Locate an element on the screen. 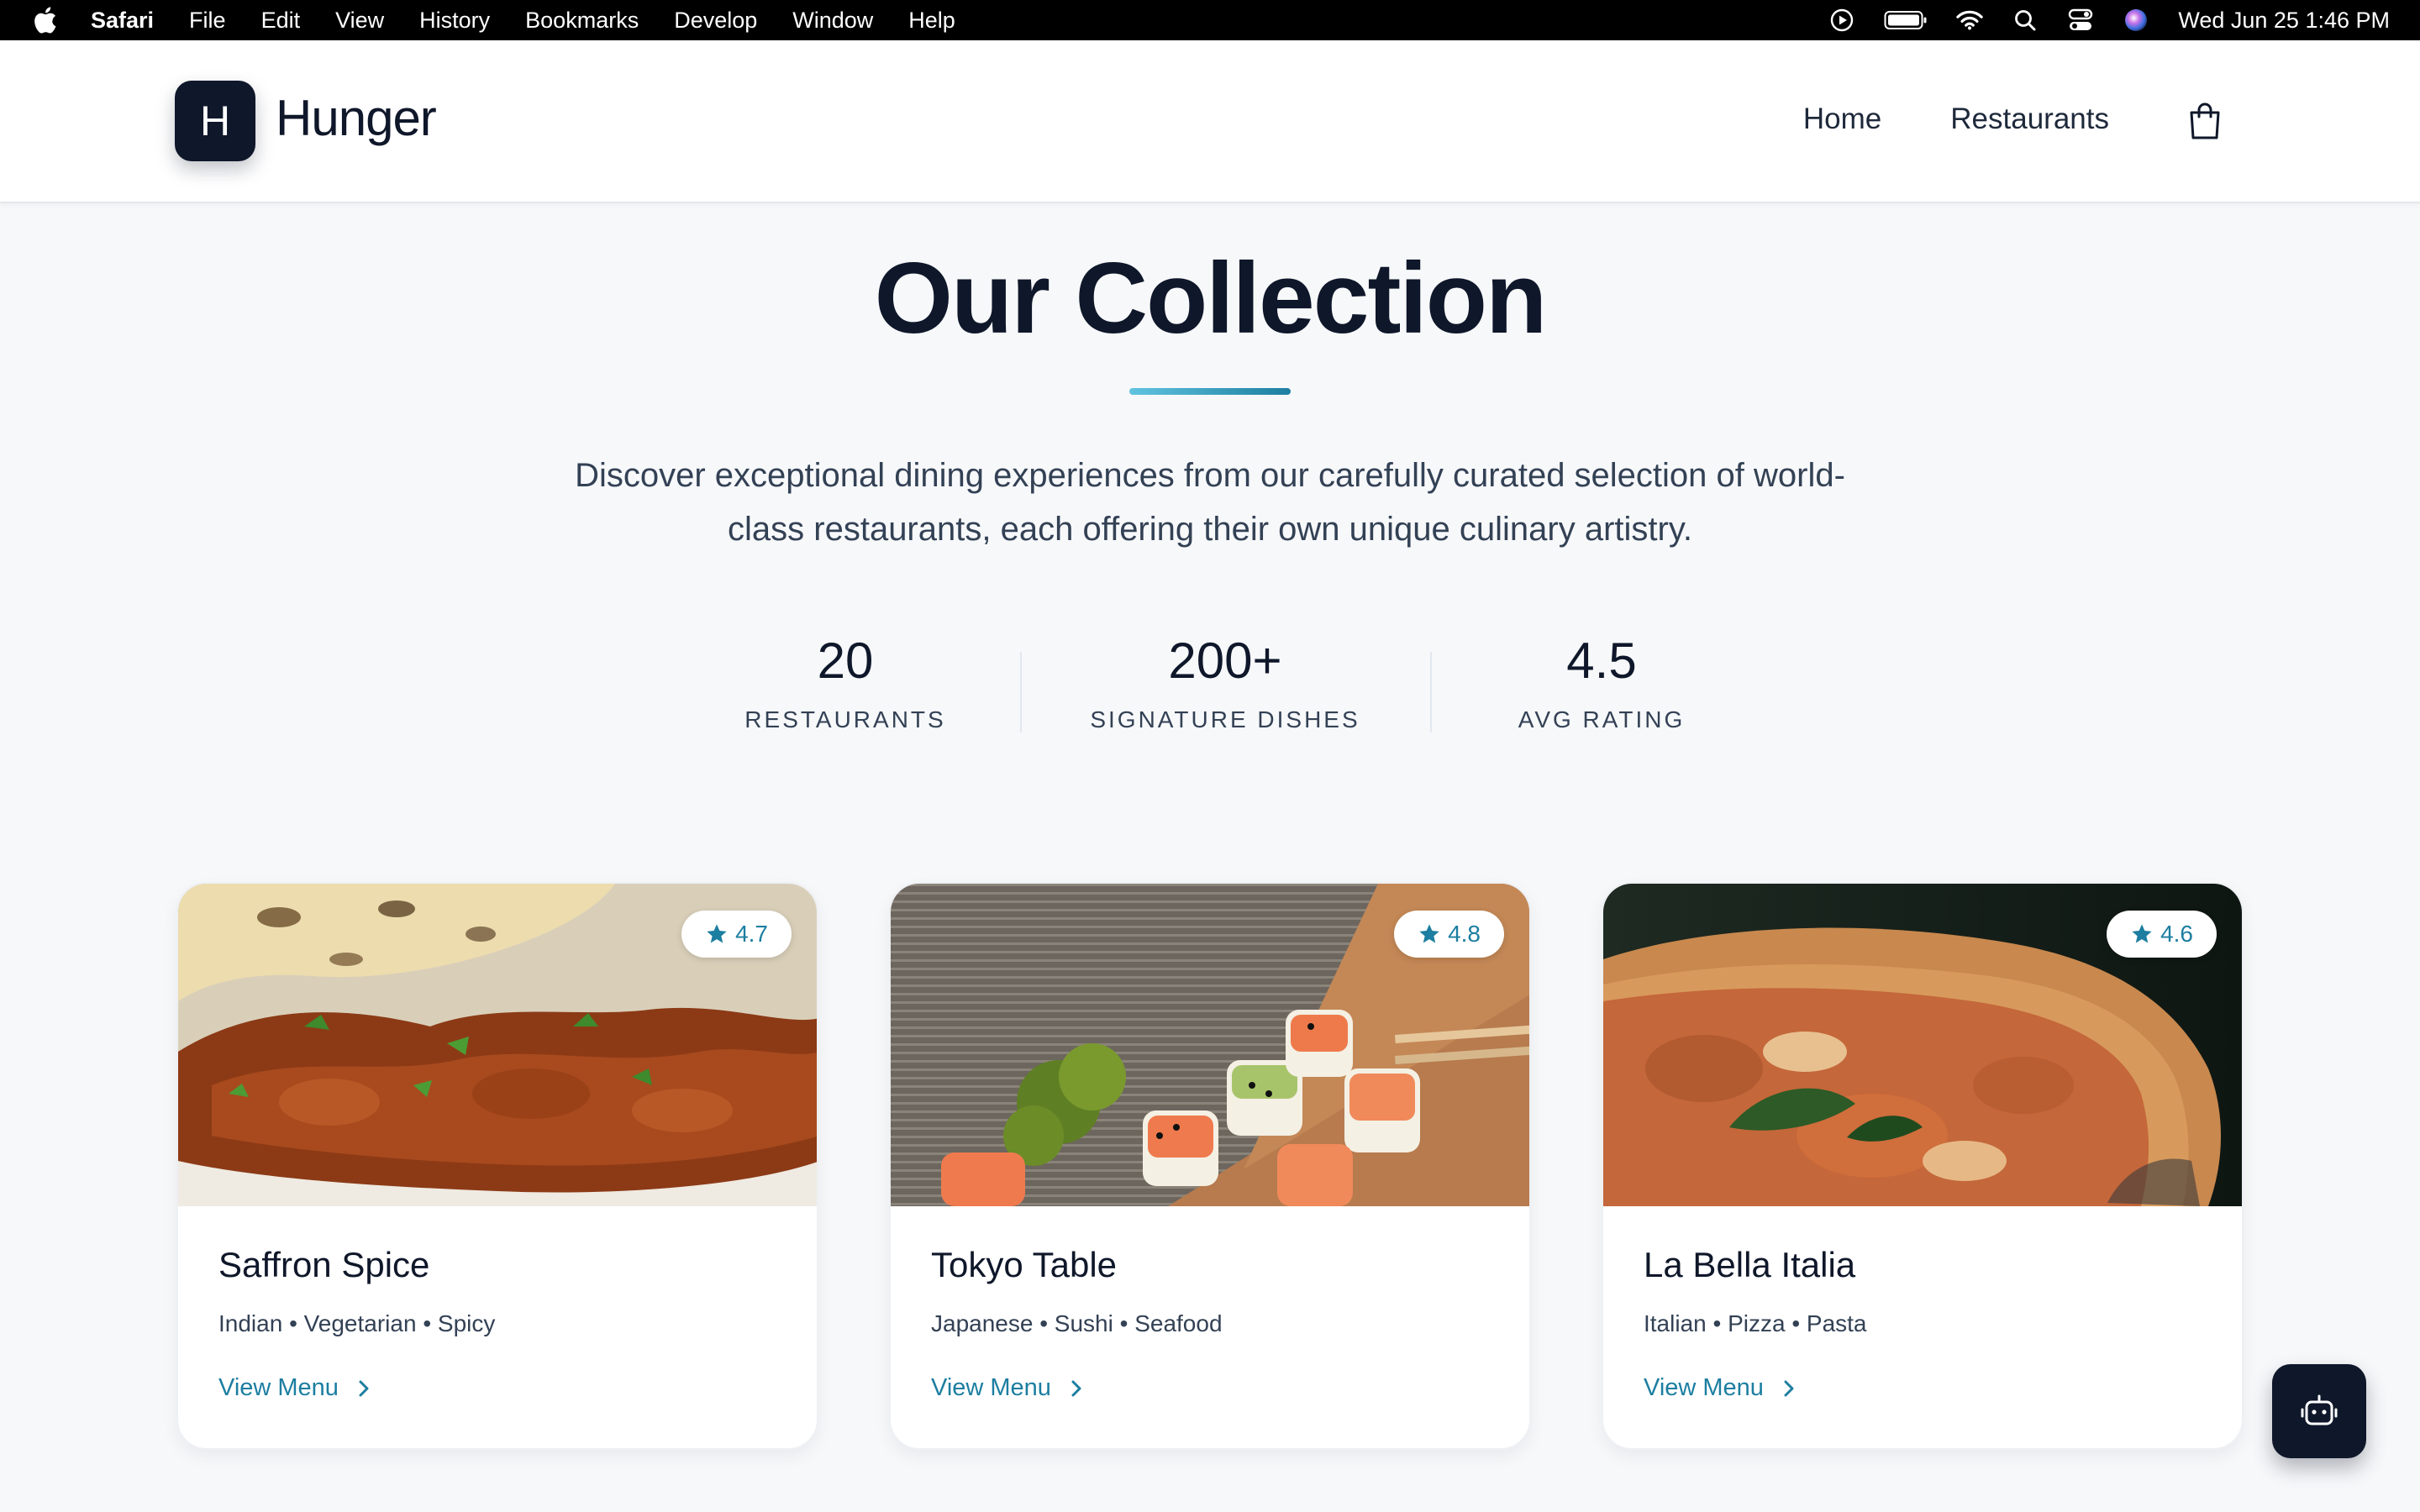 The height and width of the screenshot is (1512, 2420). menubar-file: File is located at coordinates (207, 21).